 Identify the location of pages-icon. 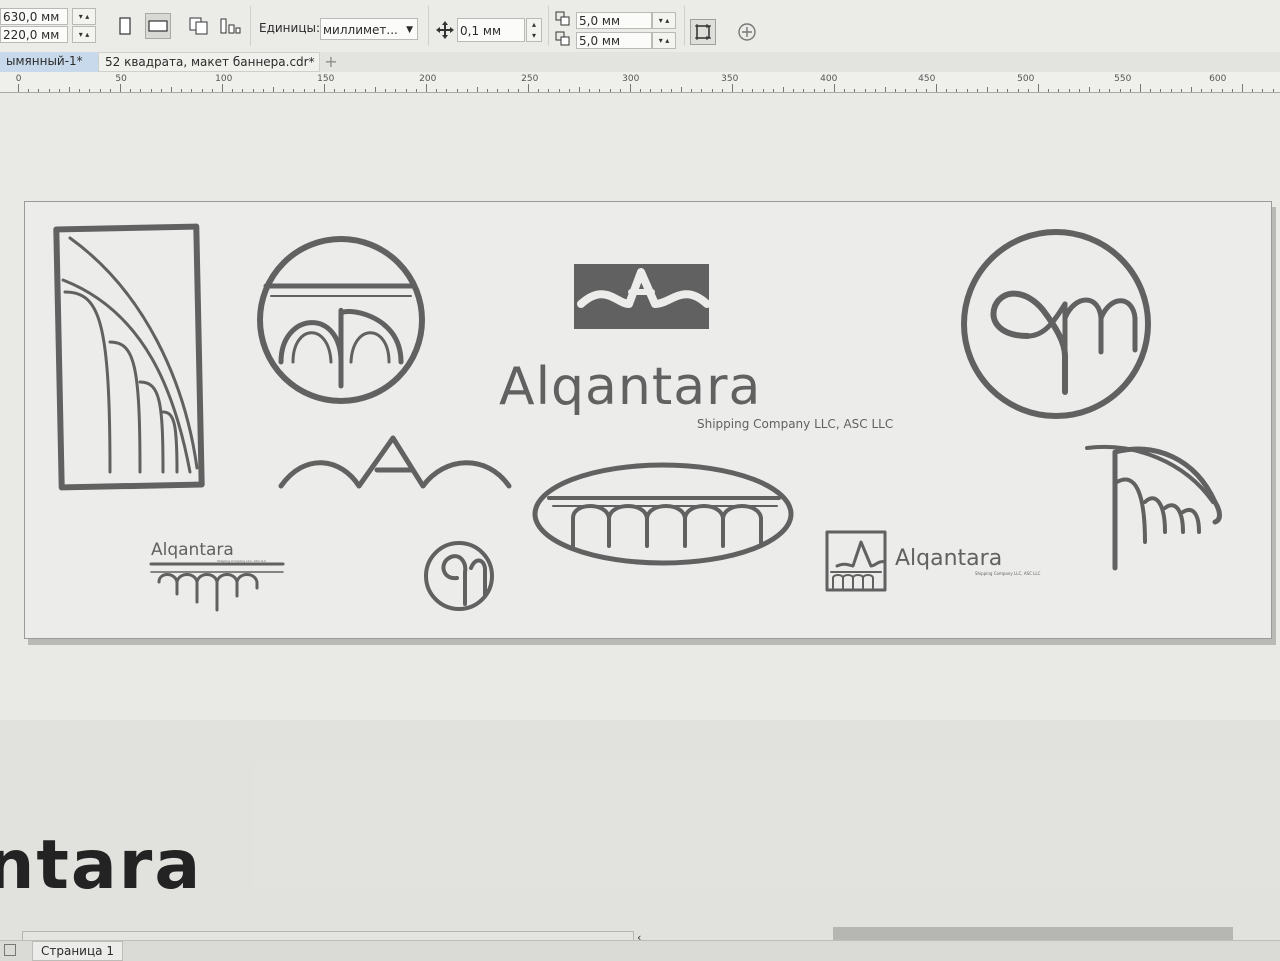
(198, 26).